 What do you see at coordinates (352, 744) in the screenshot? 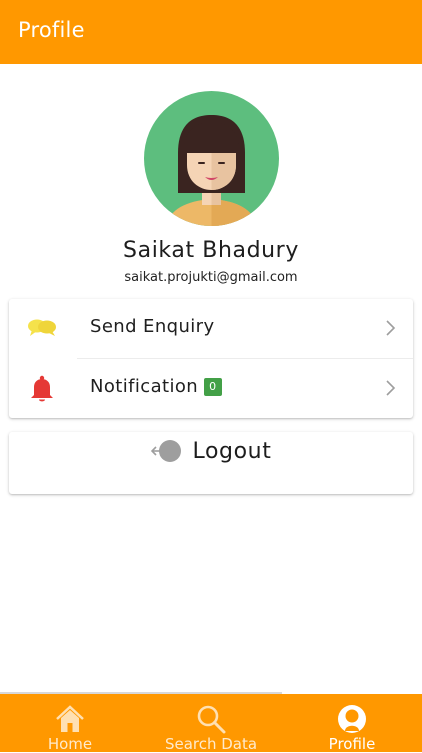
I see `nav-label-profile: Profile` at bounding box center [352, 744].